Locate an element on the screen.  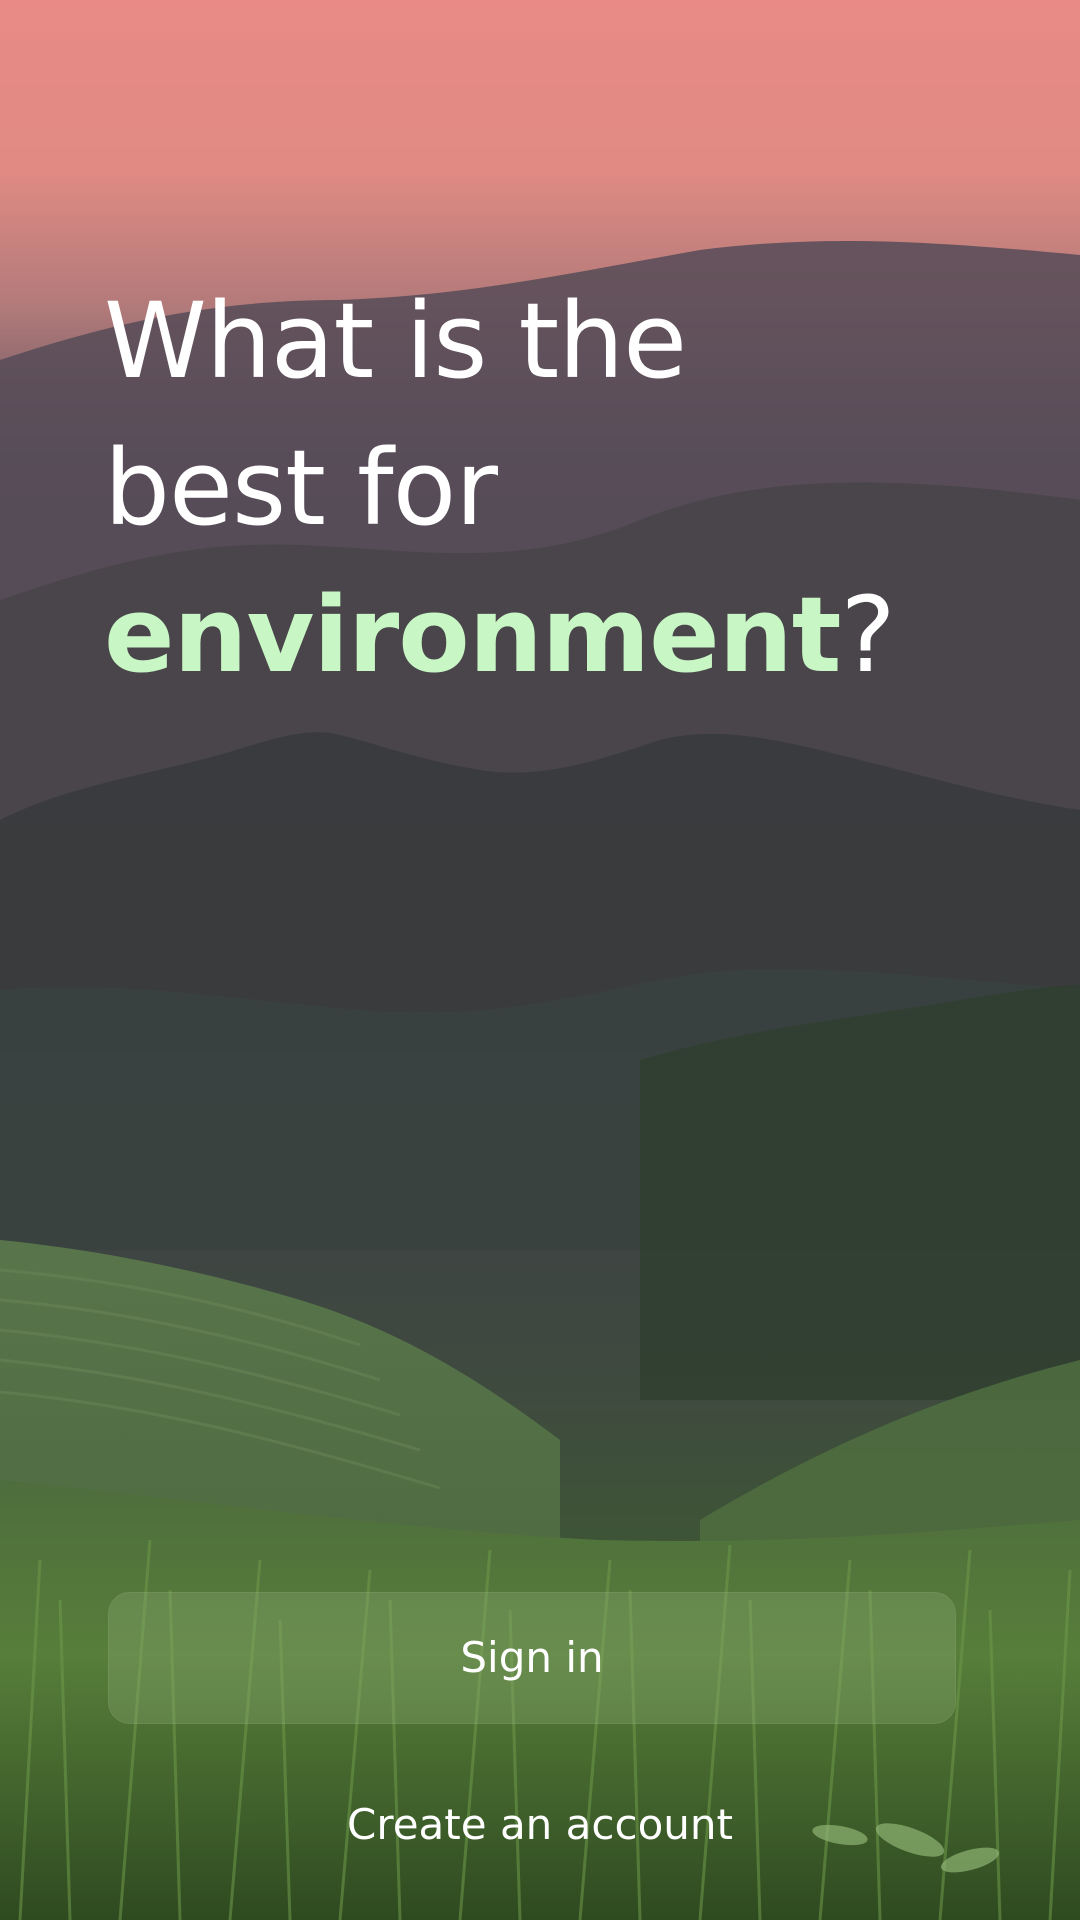
headline-line-2: best for is located at coordinates (301, 488).